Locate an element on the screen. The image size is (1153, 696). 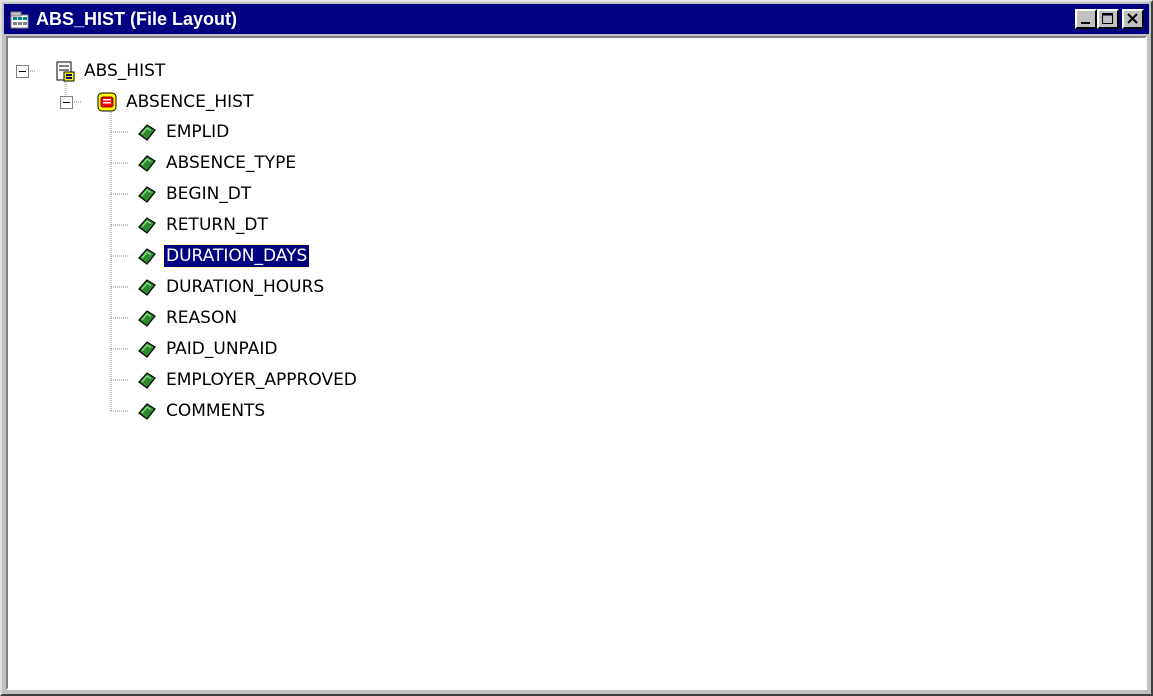
tree-node-field: DURATION_DAYS is located at coordinates (223, 256).